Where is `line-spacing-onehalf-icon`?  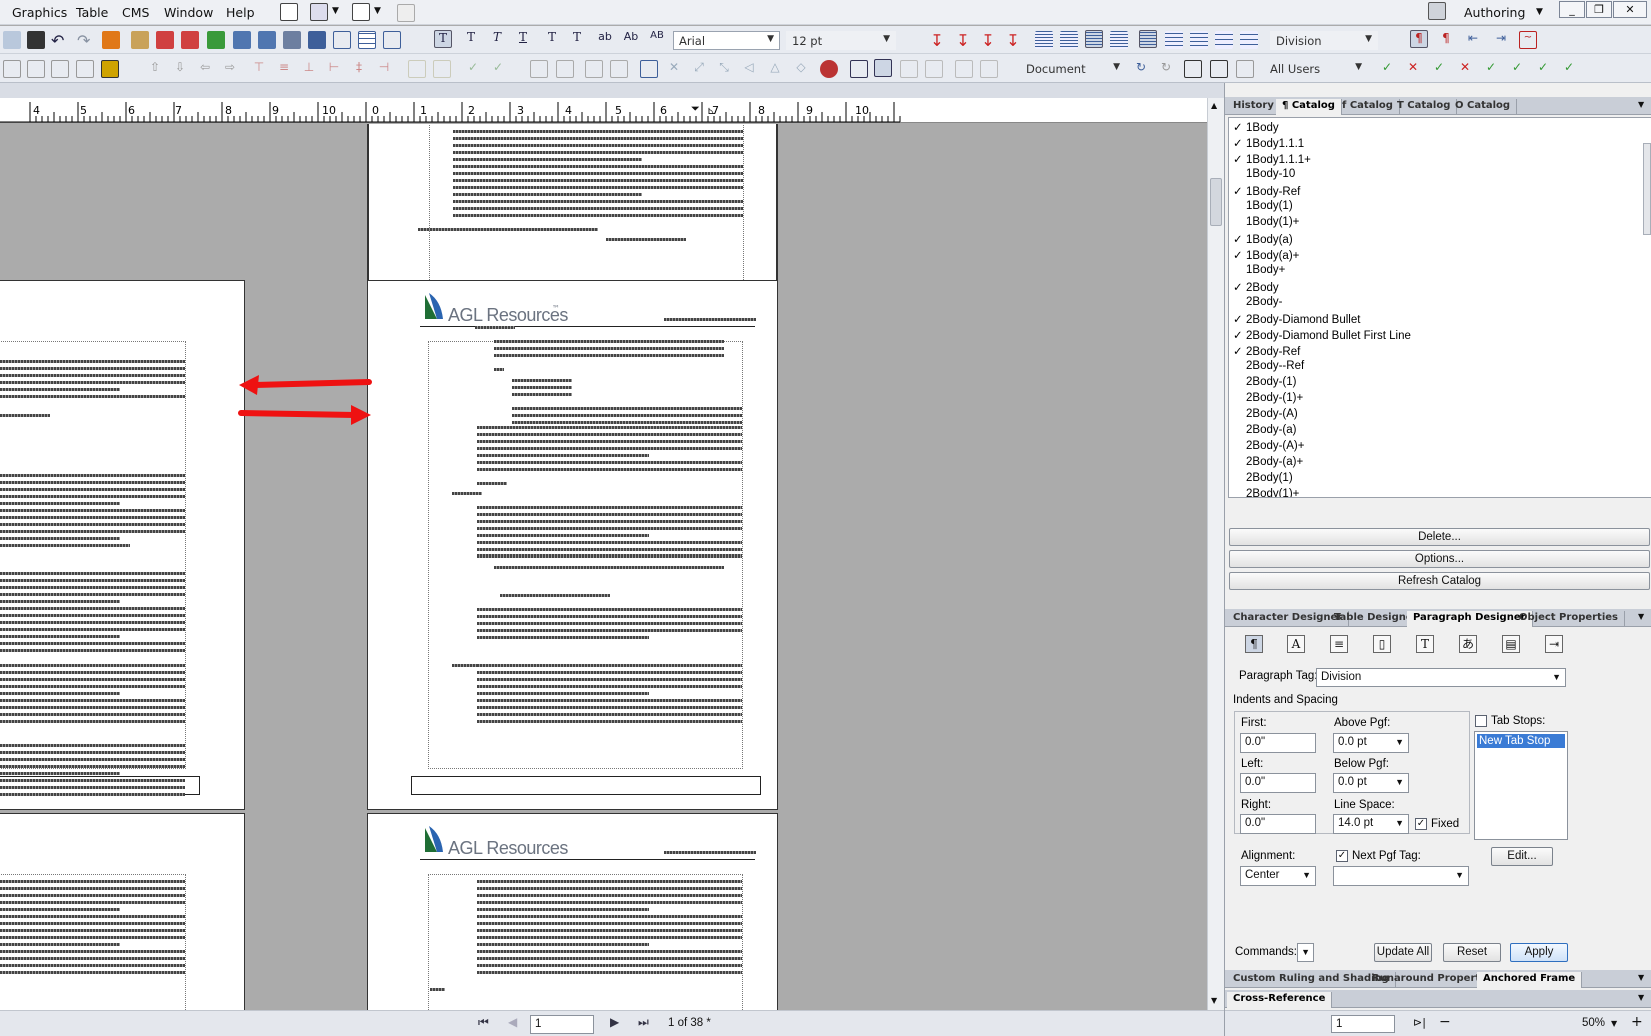 line-spacing-onehalf-icon is located at coordinates (1174, 40).